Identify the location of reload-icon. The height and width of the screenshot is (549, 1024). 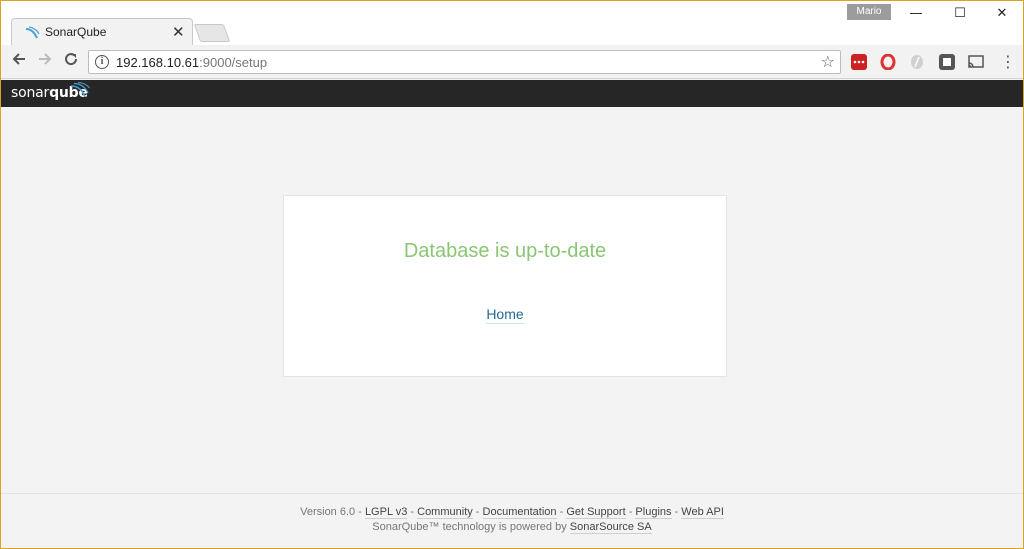
(71, 59).